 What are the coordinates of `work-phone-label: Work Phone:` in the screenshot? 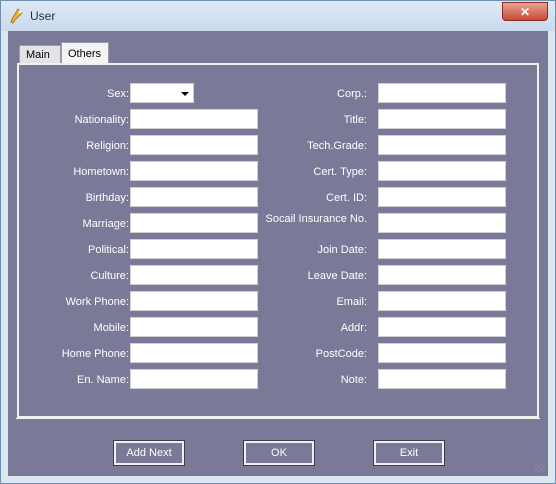 It's located at (97, 302).